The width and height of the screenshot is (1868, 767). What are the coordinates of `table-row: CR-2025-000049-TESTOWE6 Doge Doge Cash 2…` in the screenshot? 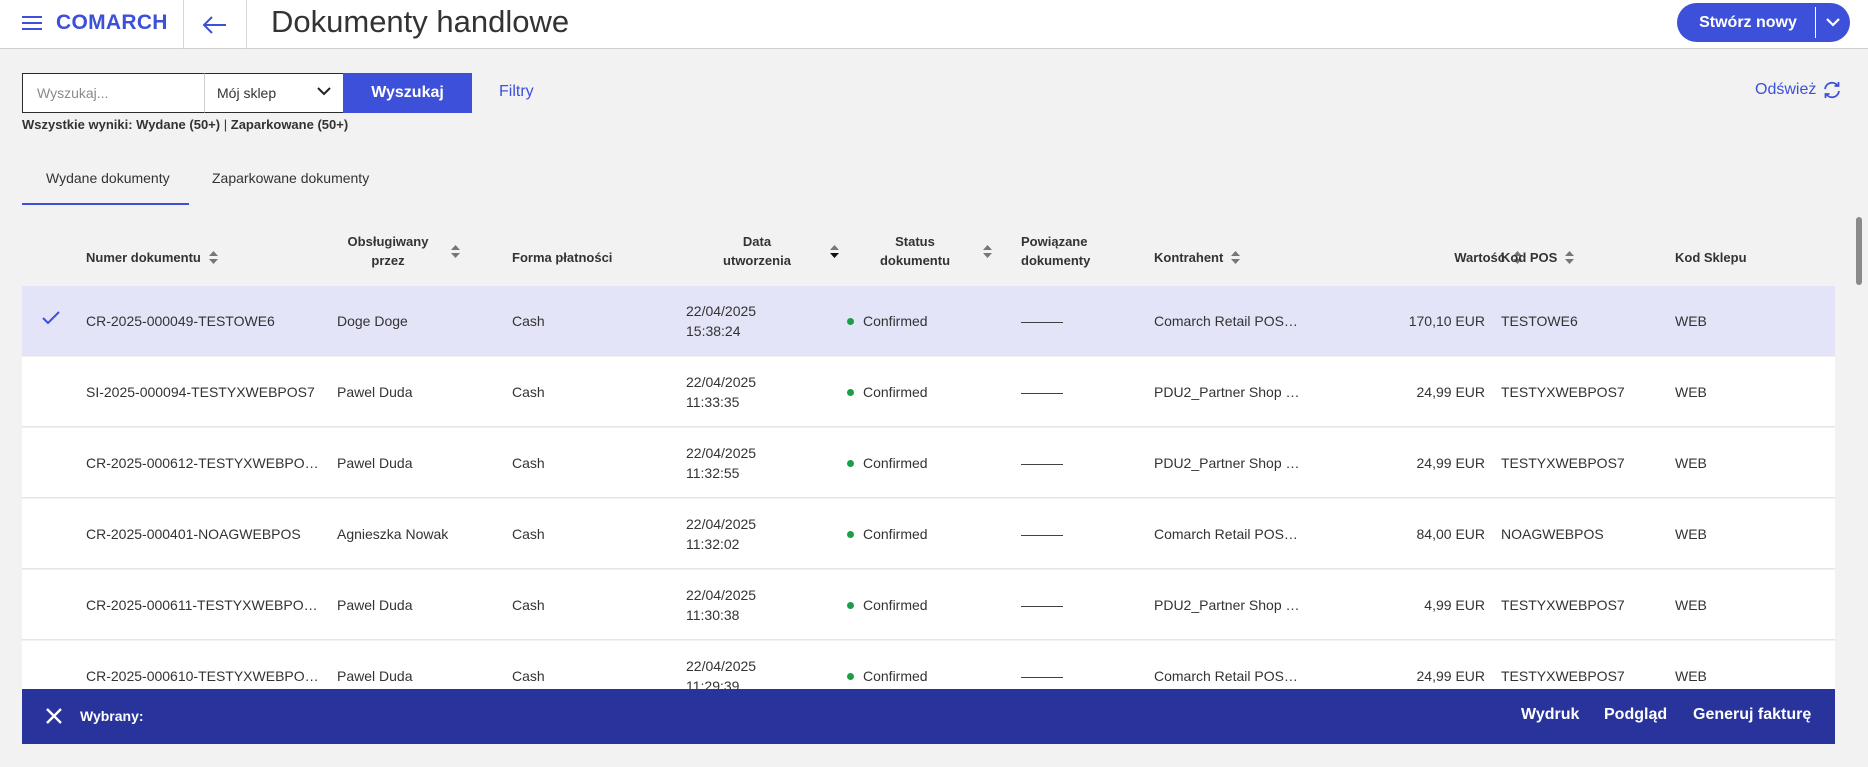 It's located at (928, 321).